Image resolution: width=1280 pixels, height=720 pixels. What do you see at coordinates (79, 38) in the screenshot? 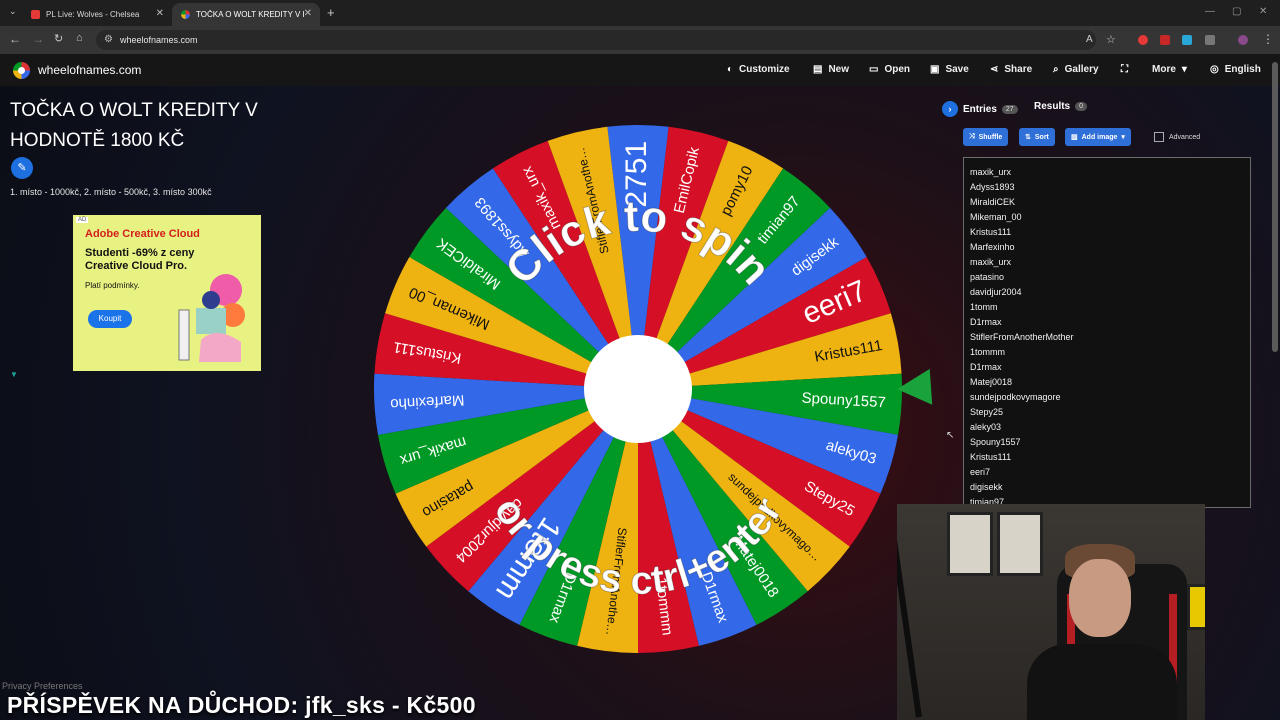
I see `home-icon: ⌂` at bounding box center [79, 38].